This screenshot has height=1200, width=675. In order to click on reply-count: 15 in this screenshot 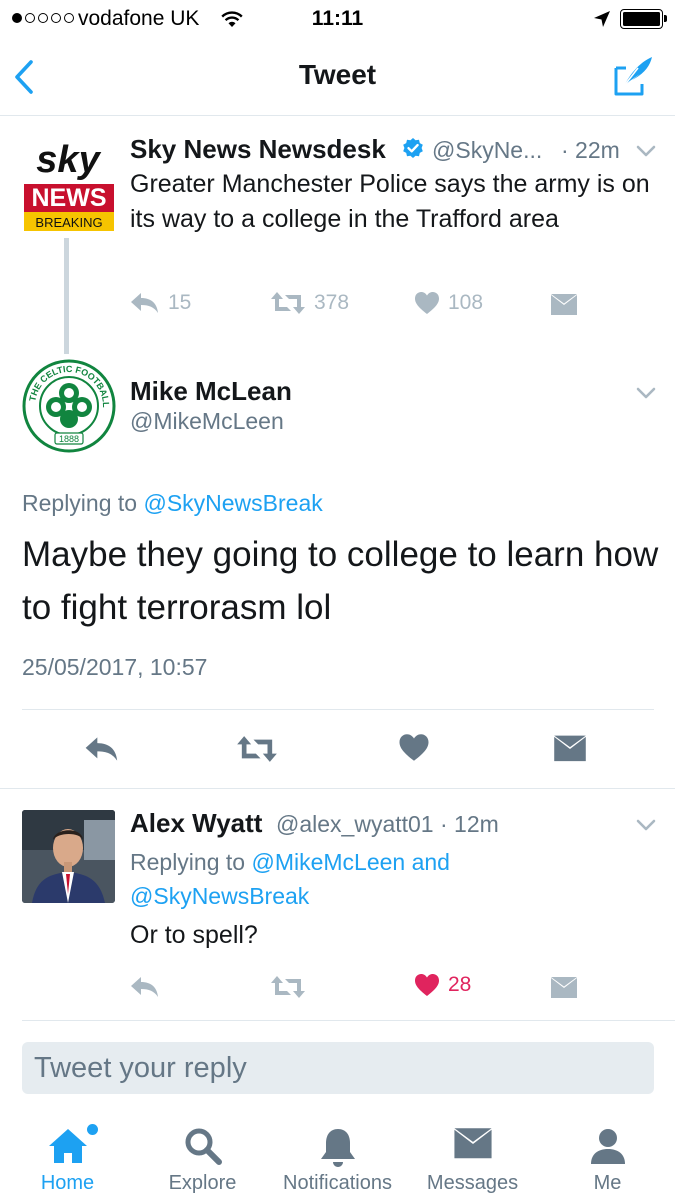, I will do `click(180, 302)`.